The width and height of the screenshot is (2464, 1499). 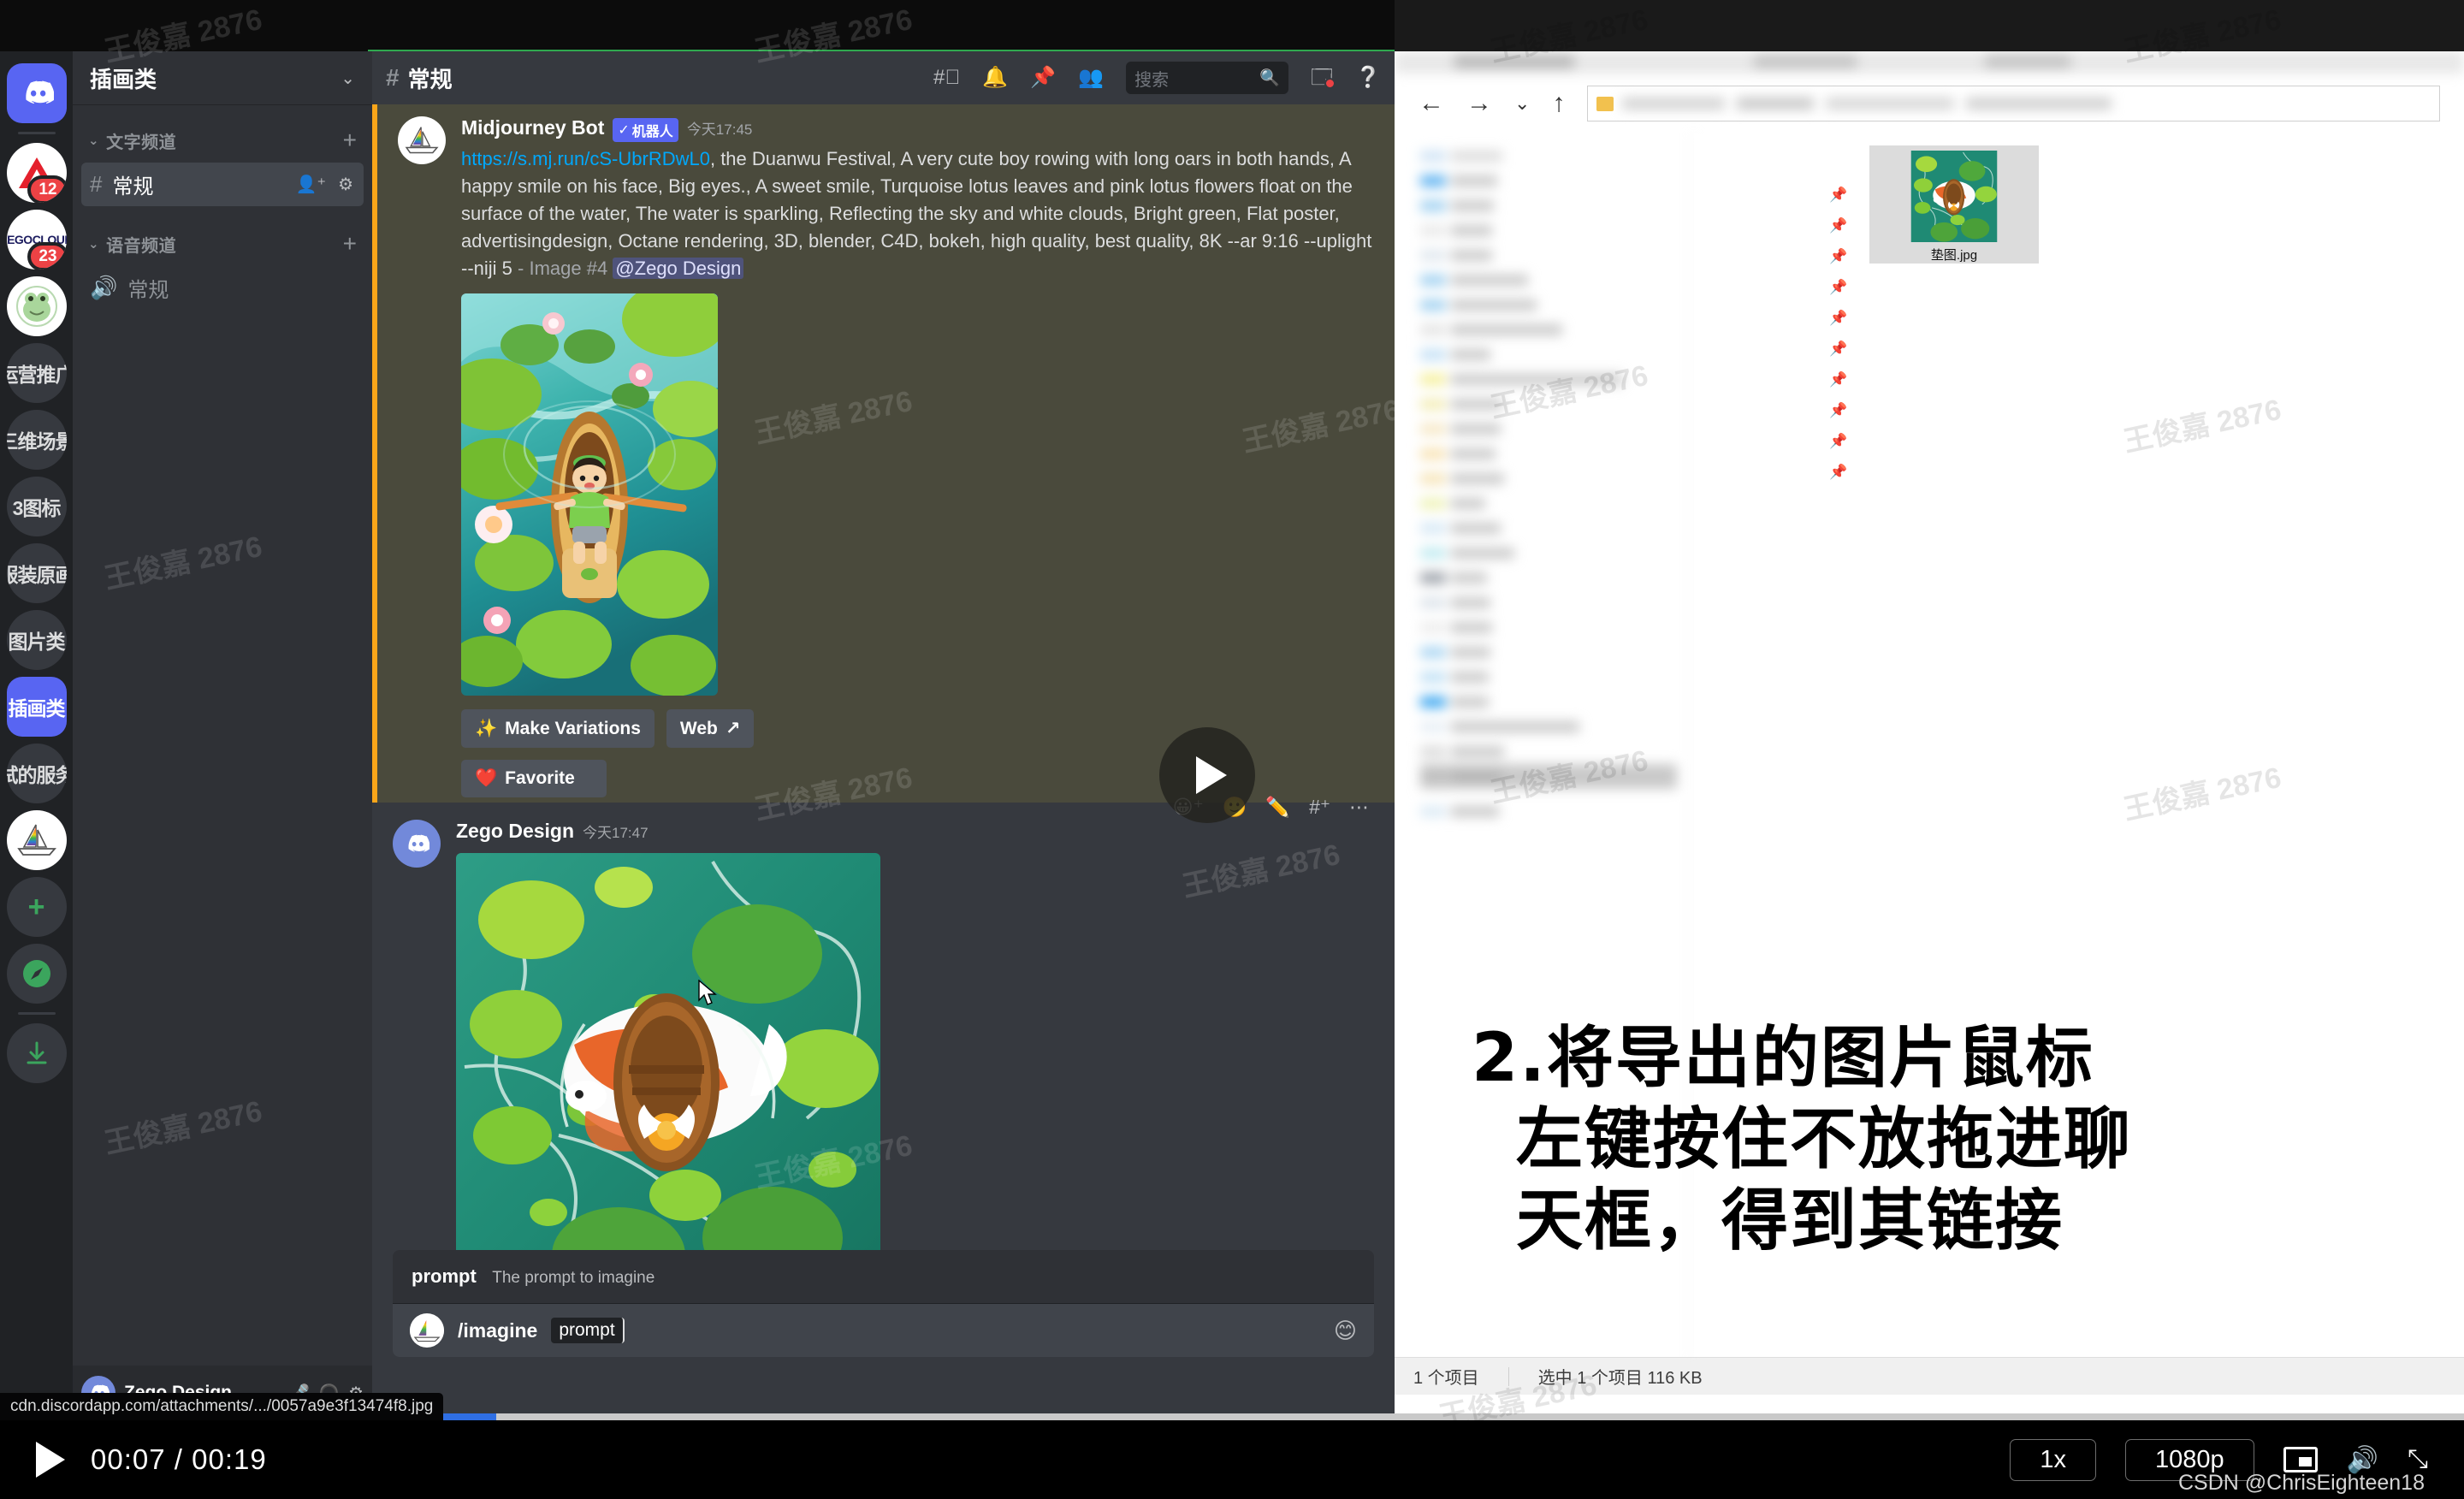 I want to click on message-author: Zego Design, so click(x=515, y=831).